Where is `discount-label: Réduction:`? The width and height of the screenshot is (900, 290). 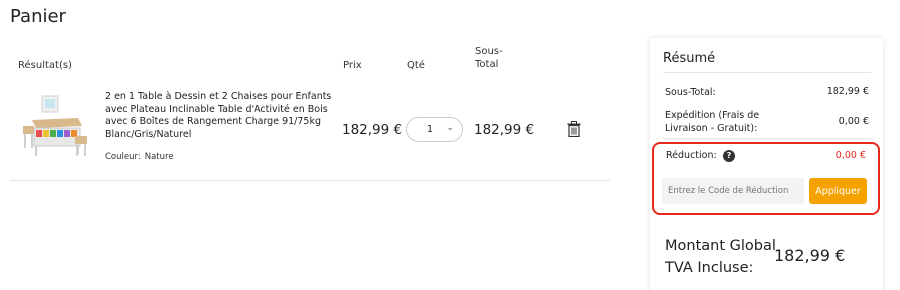 discount-label: Réduction: is located at coordinates (691, 155).